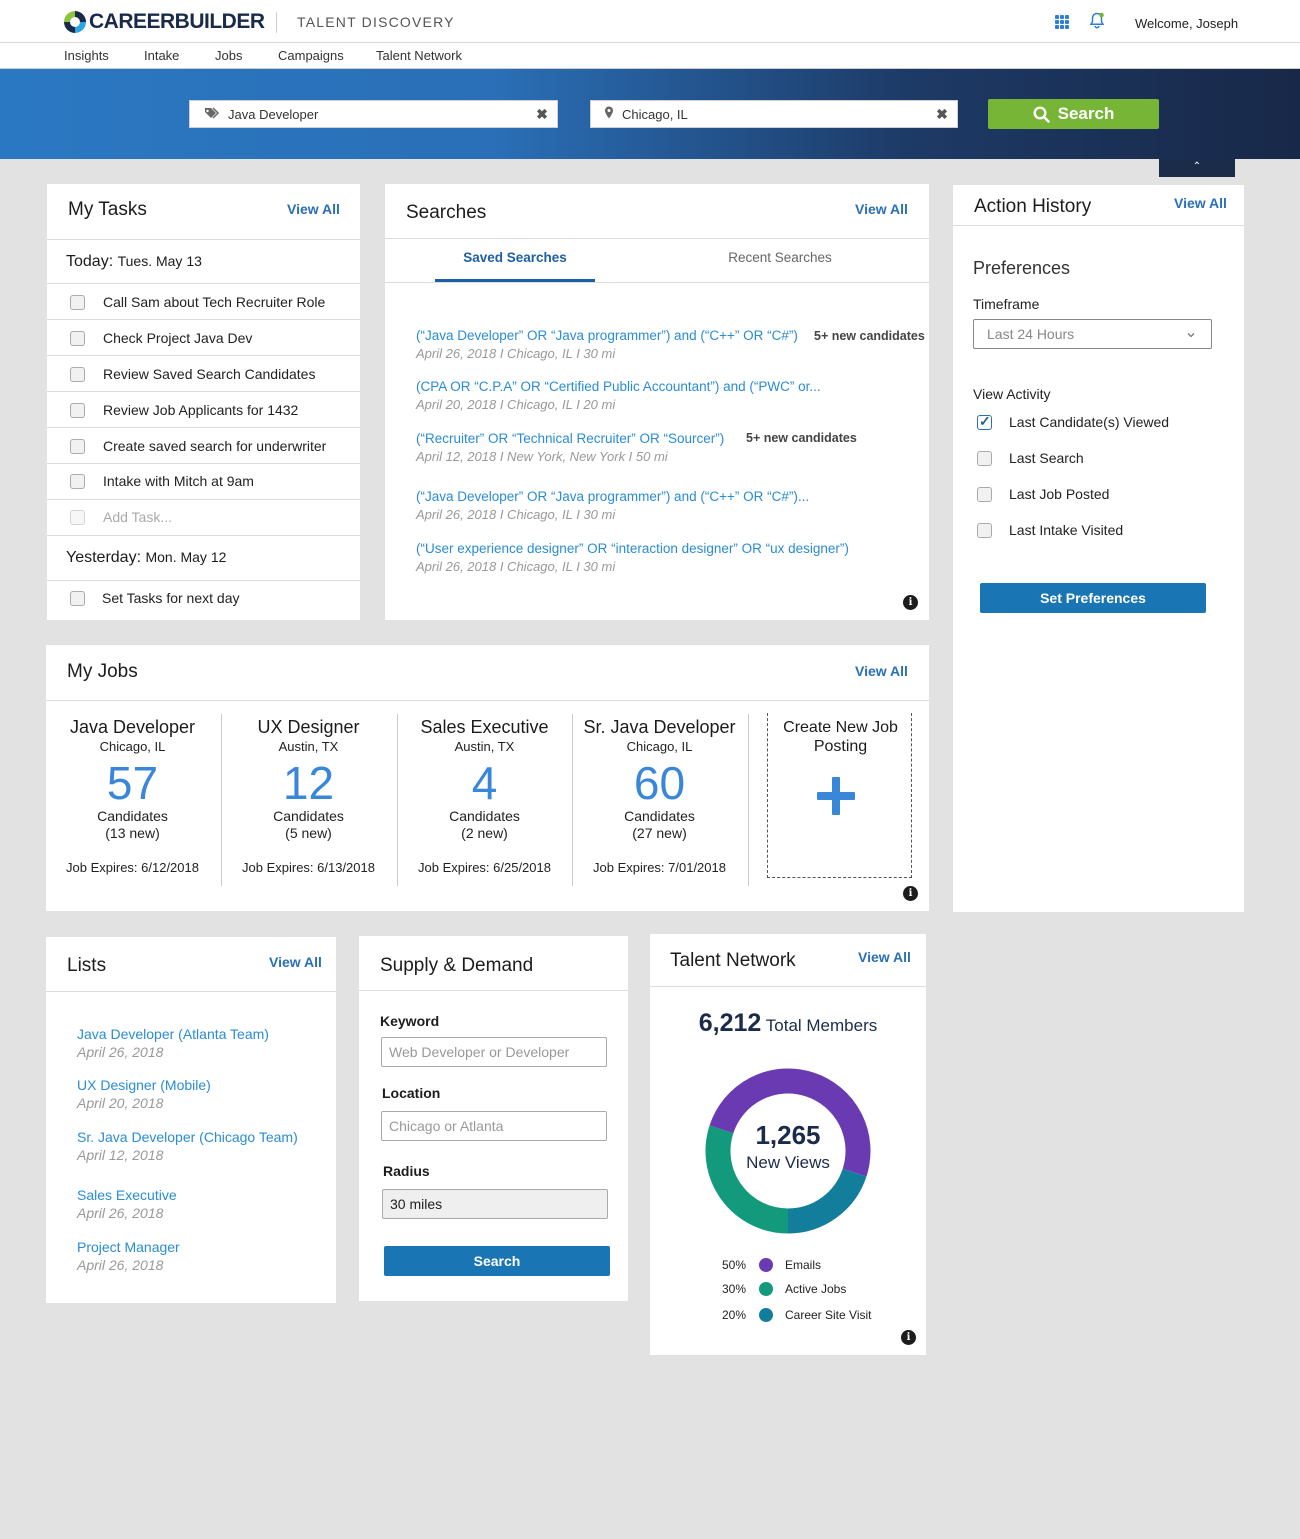  What do you see at coordinates (494, 1126) in the screenshot?
I see `location-input: Chicago or Atlanta` at bounding box center [494, 1126].